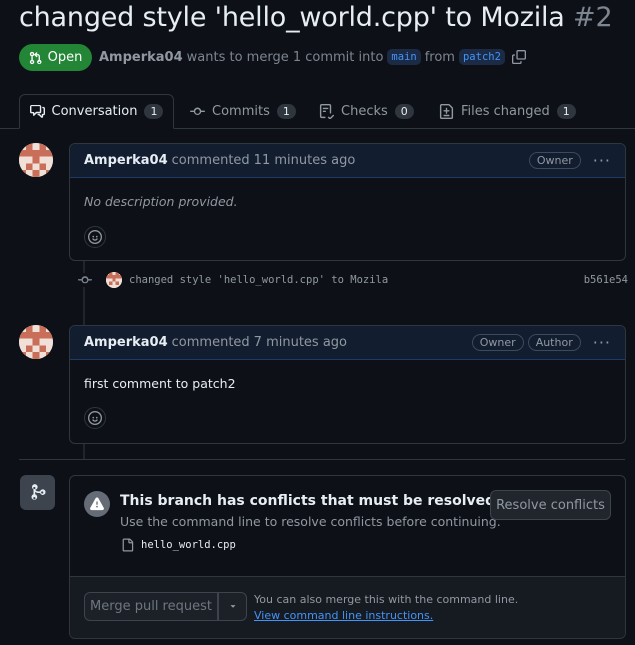 This screenshot has width=635, height=645. I want to click on tab-files-changed: Files changed 1, so click(507, 111).